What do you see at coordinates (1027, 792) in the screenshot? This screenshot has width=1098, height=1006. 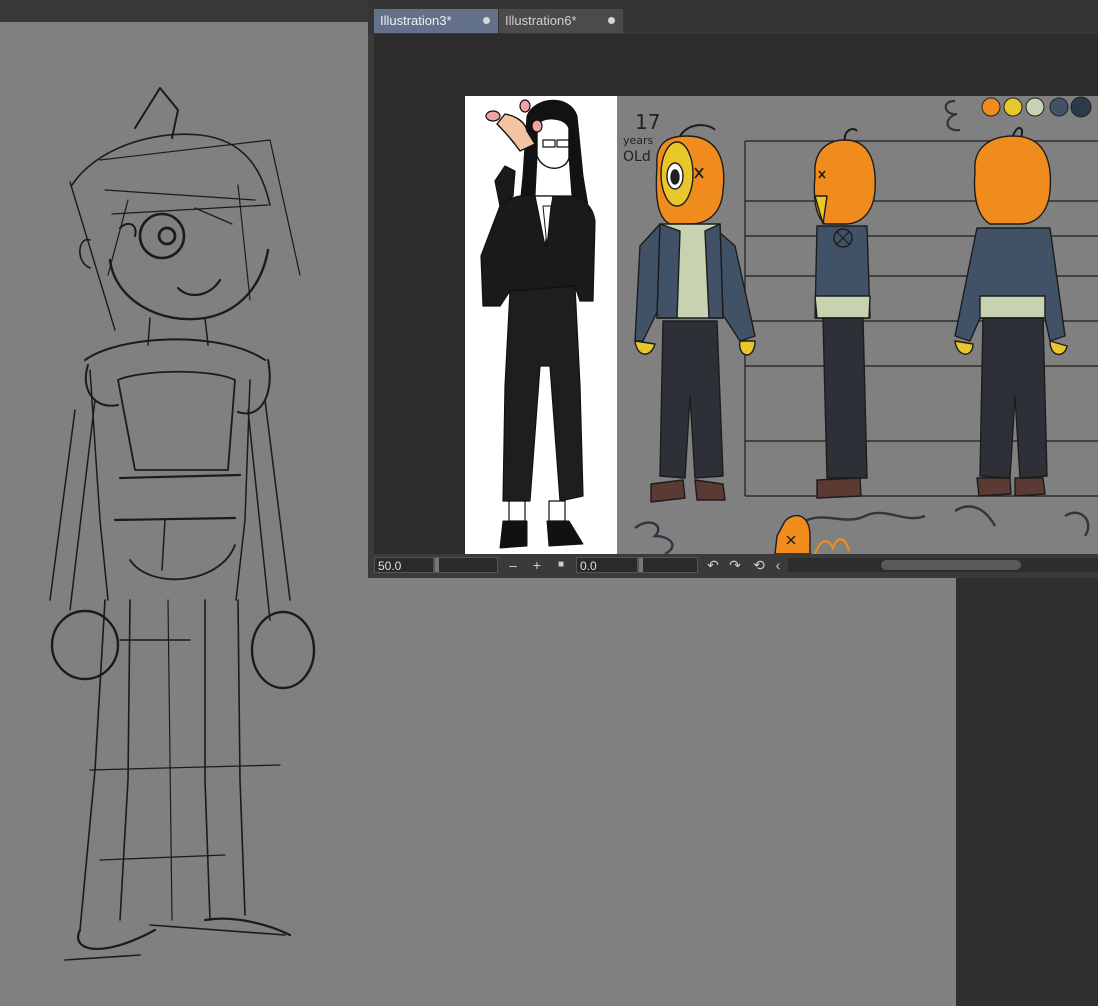 I see `side-panel` at bounding box center [1027, 792].